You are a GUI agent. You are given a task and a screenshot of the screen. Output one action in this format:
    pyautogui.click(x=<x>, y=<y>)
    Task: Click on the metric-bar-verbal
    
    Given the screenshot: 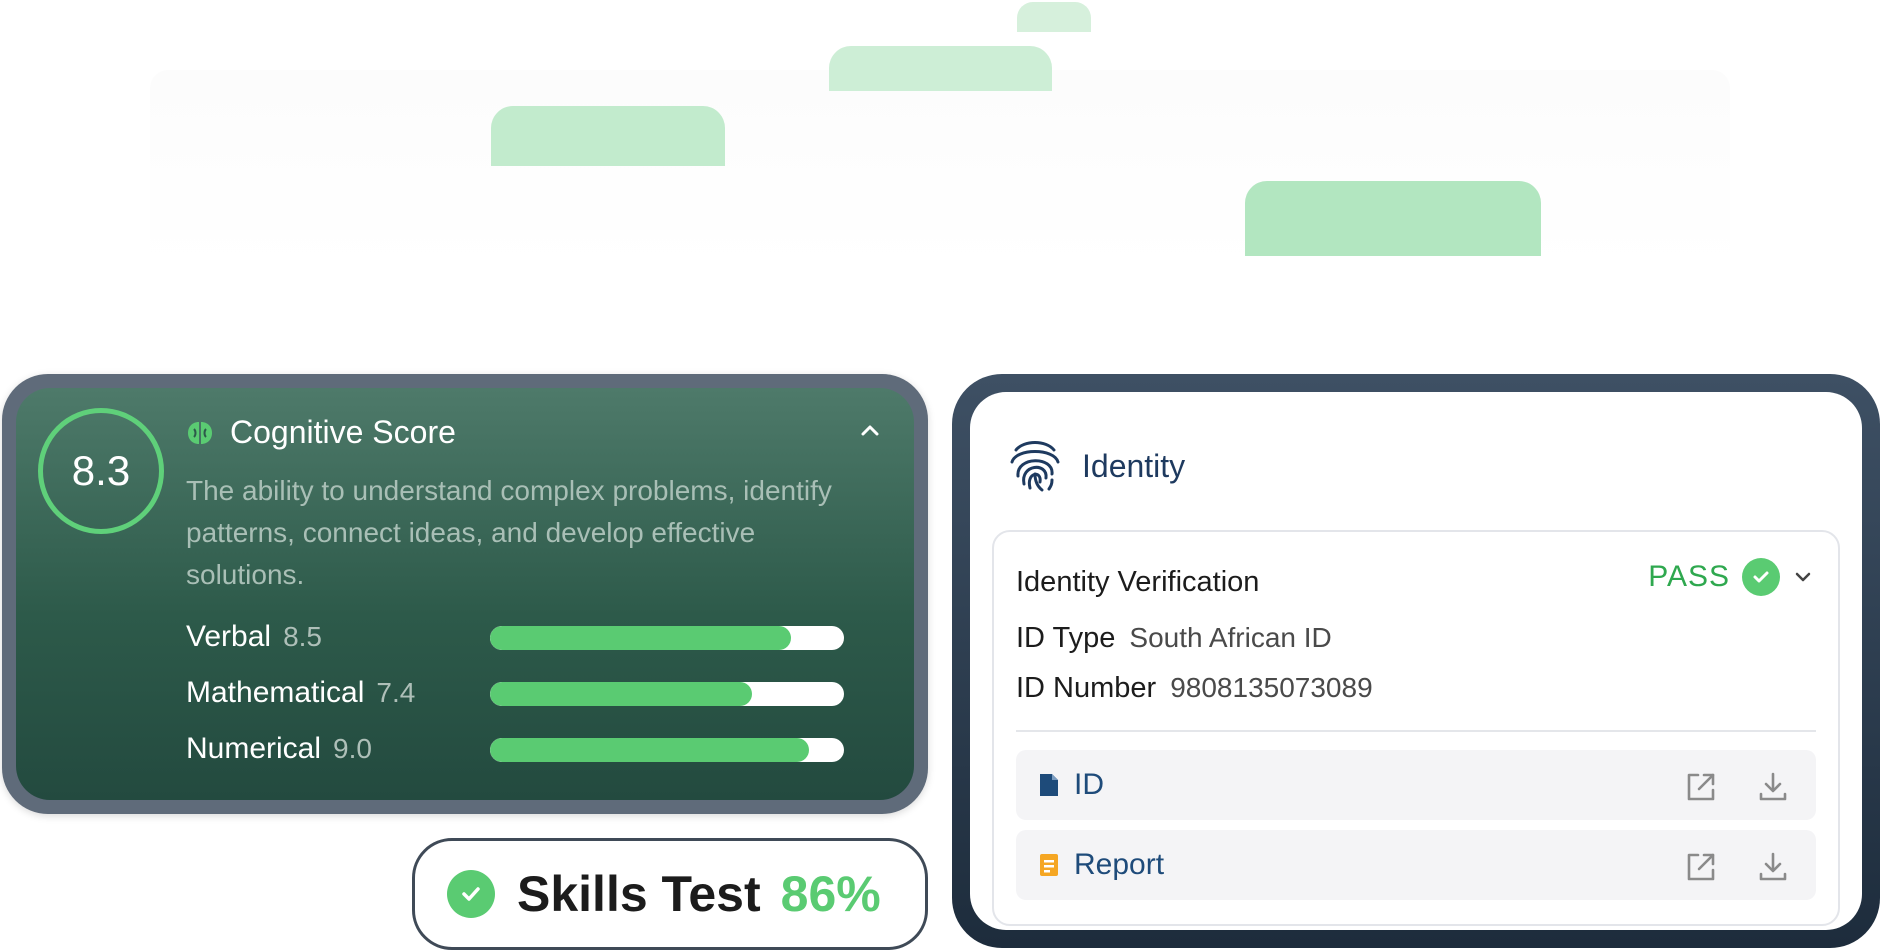 What is the action you would take?
    pyautogui.click(x=667, y=638)
    